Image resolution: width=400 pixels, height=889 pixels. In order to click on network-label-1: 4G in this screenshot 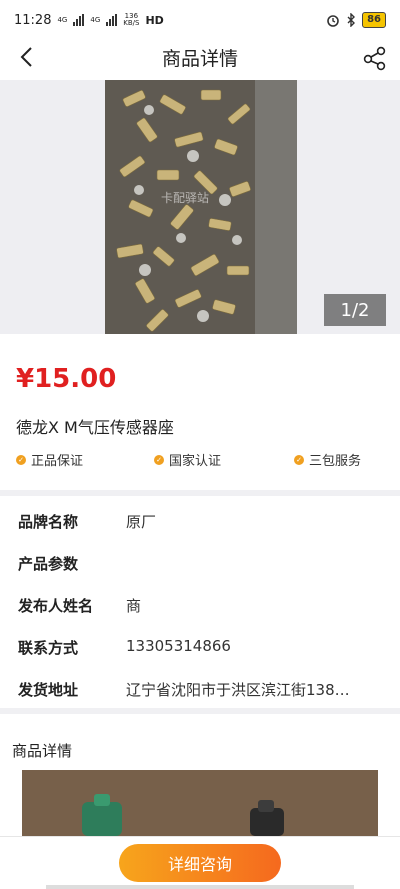, I will do `click(62, 19)`.